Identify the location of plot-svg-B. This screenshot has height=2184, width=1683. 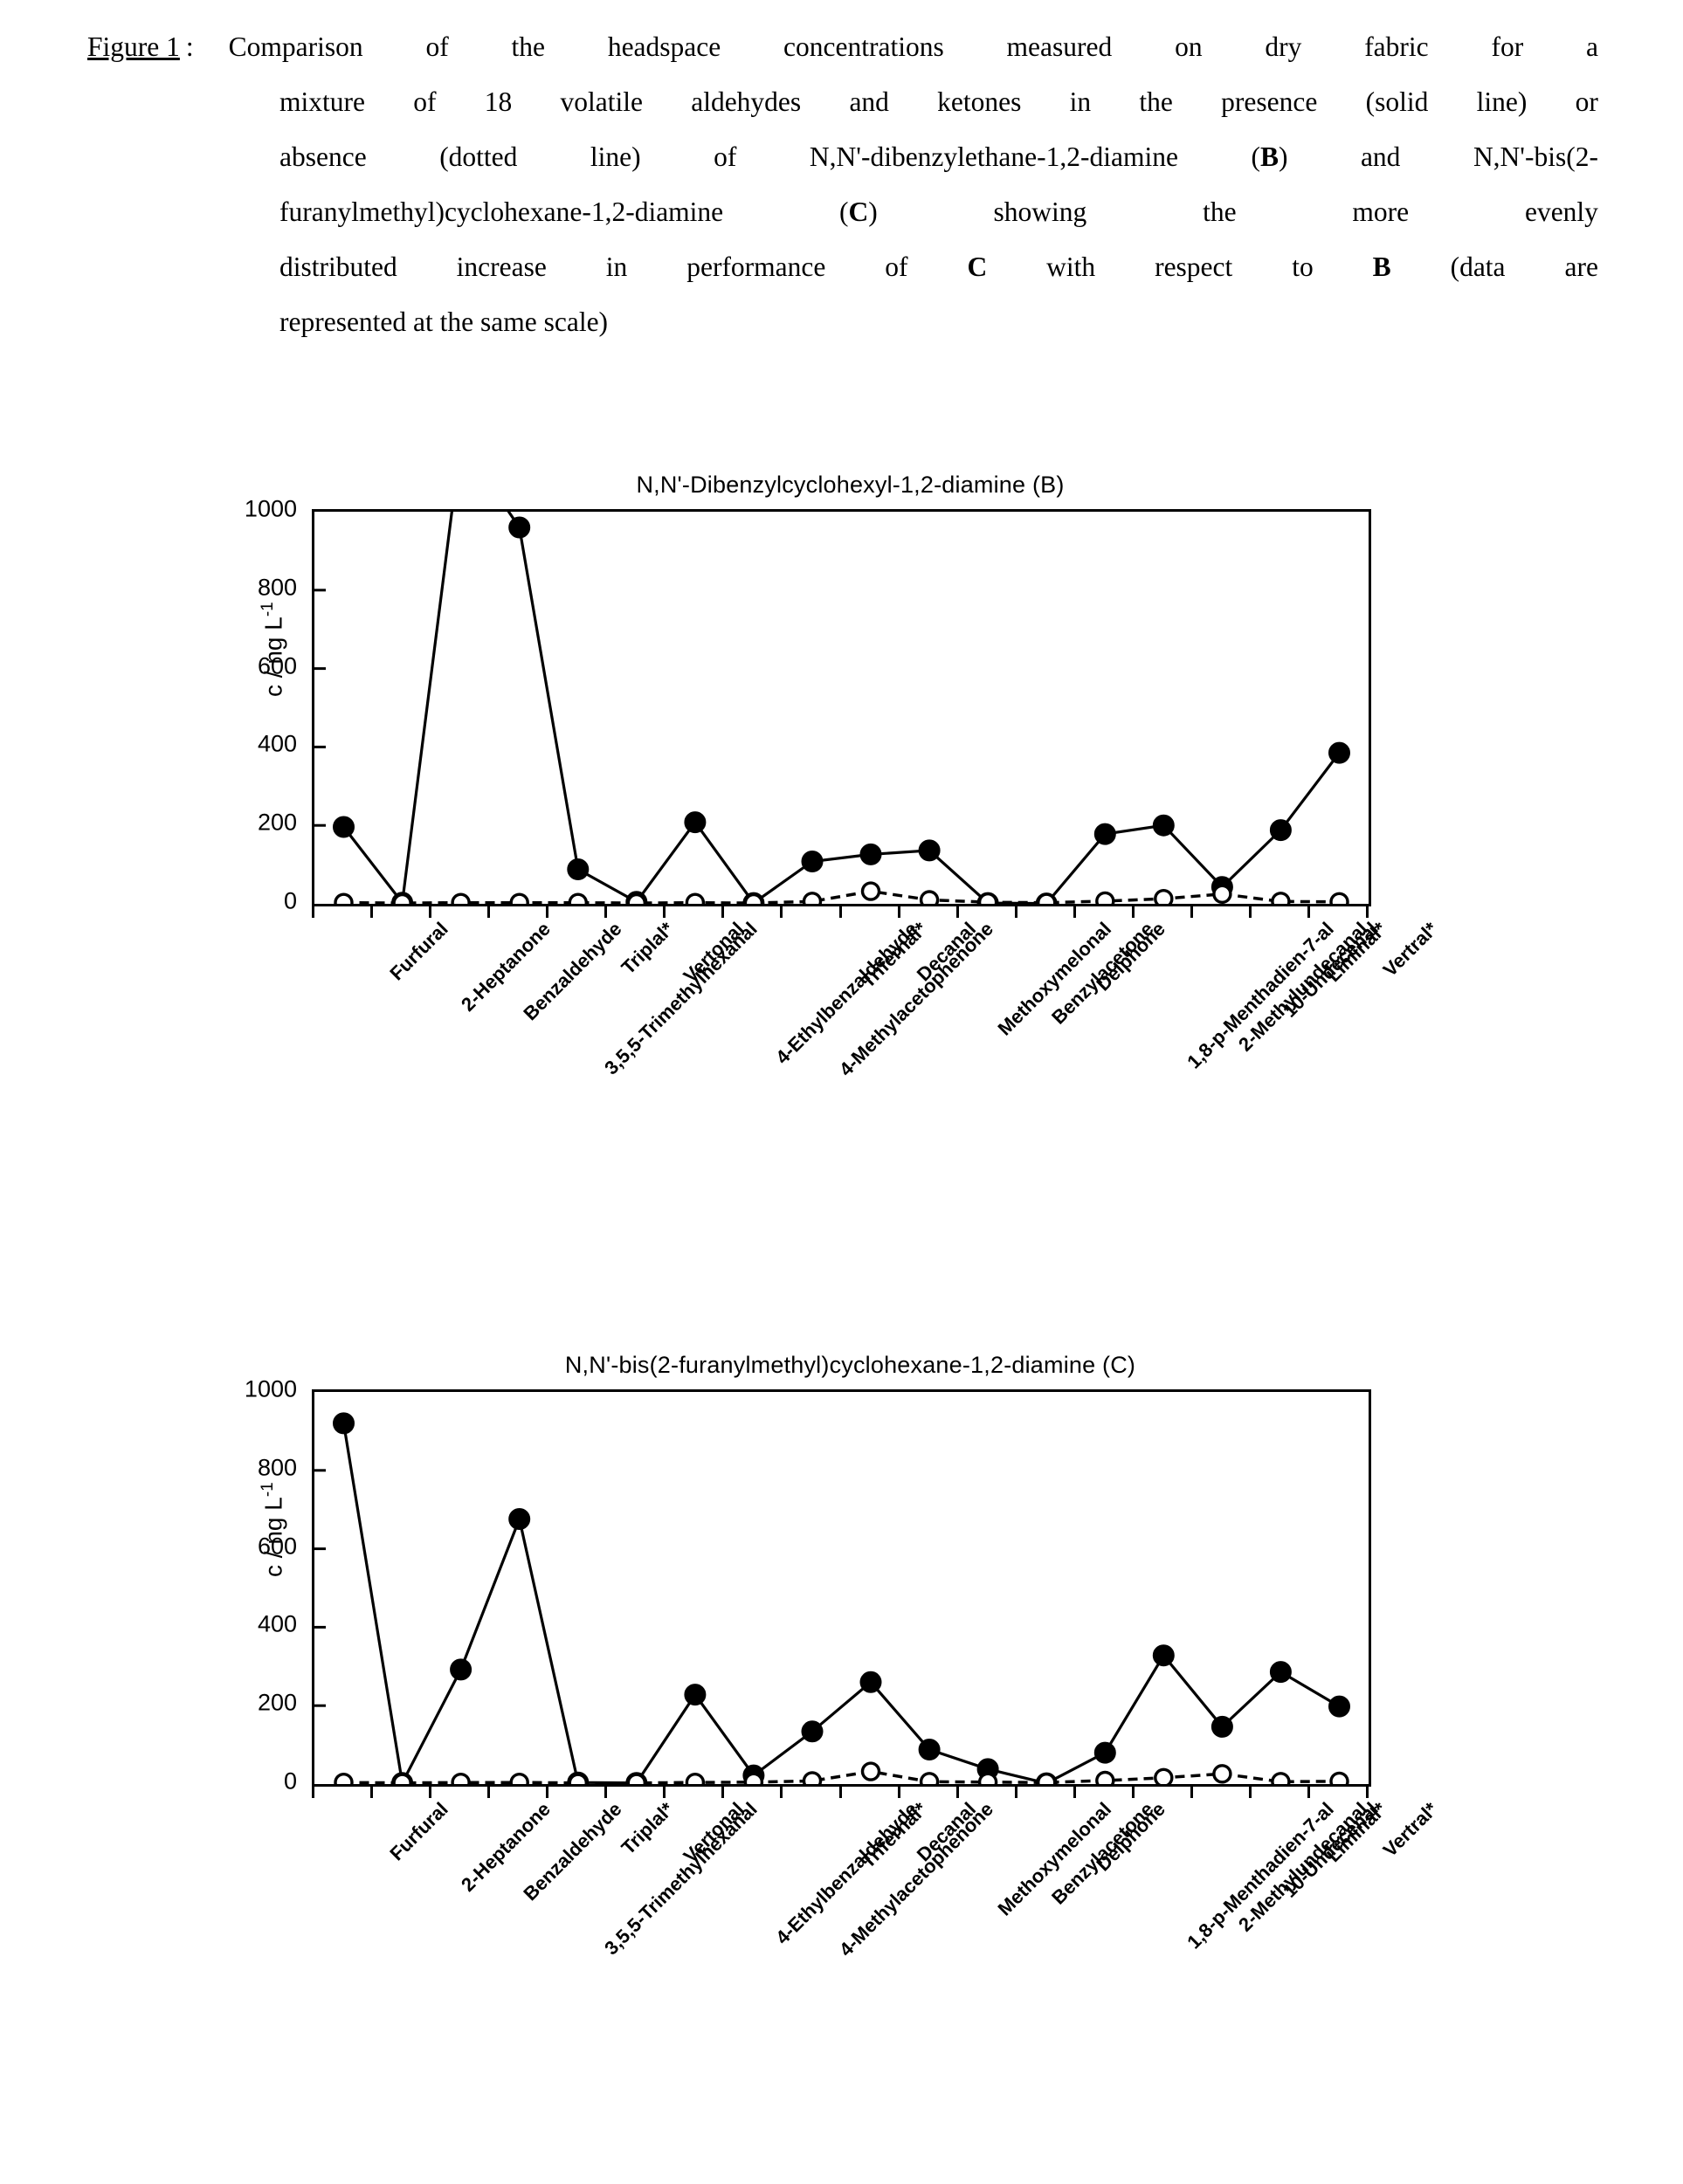
(832, 708).